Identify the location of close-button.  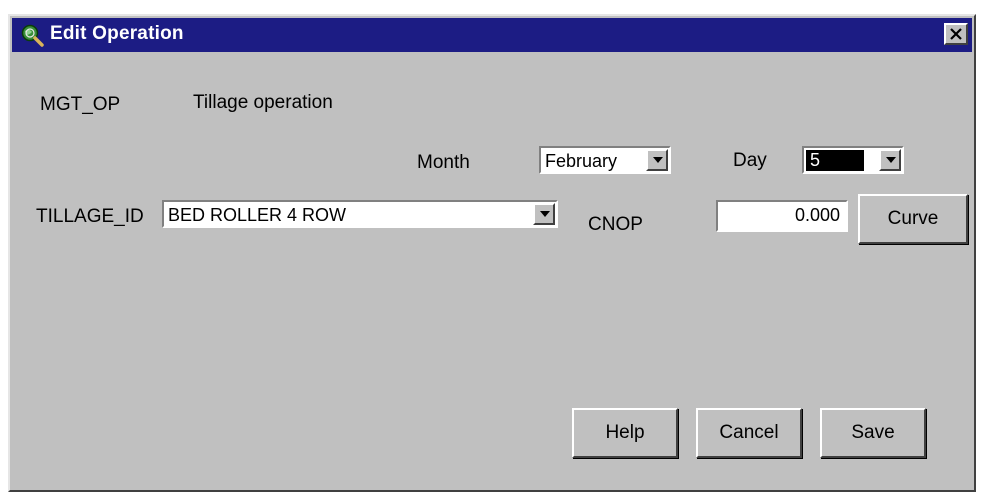
(956, 34).